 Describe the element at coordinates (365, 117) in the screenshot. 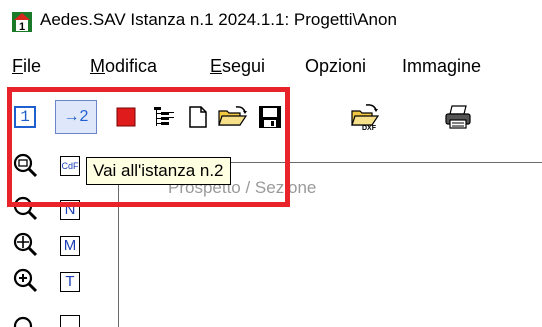

I see `dxf-export-icon: DXF` at that location.